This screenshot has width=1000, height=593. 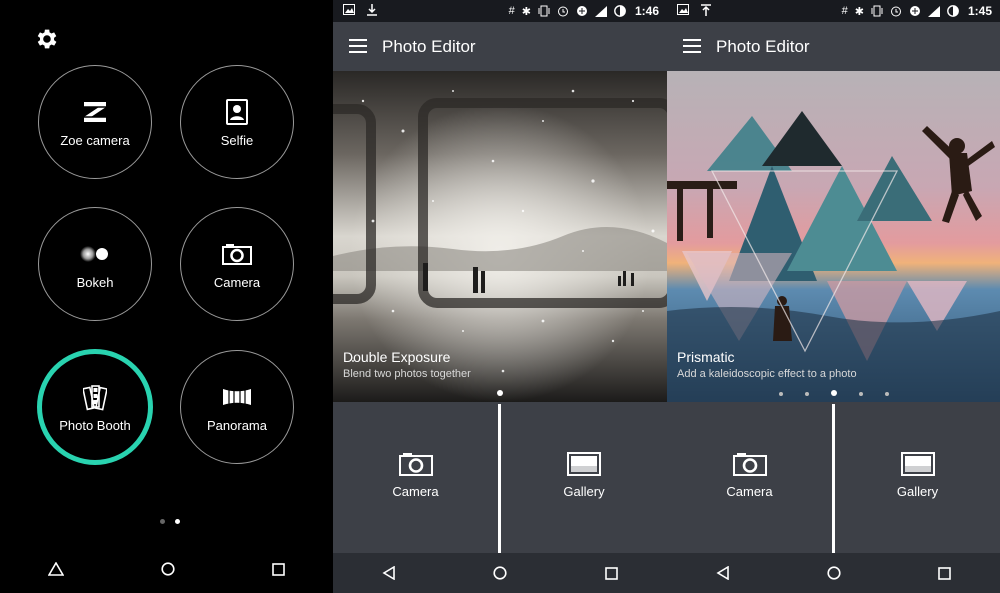 I want to click on mode-camera: Camera, so click(x=237, y=264).